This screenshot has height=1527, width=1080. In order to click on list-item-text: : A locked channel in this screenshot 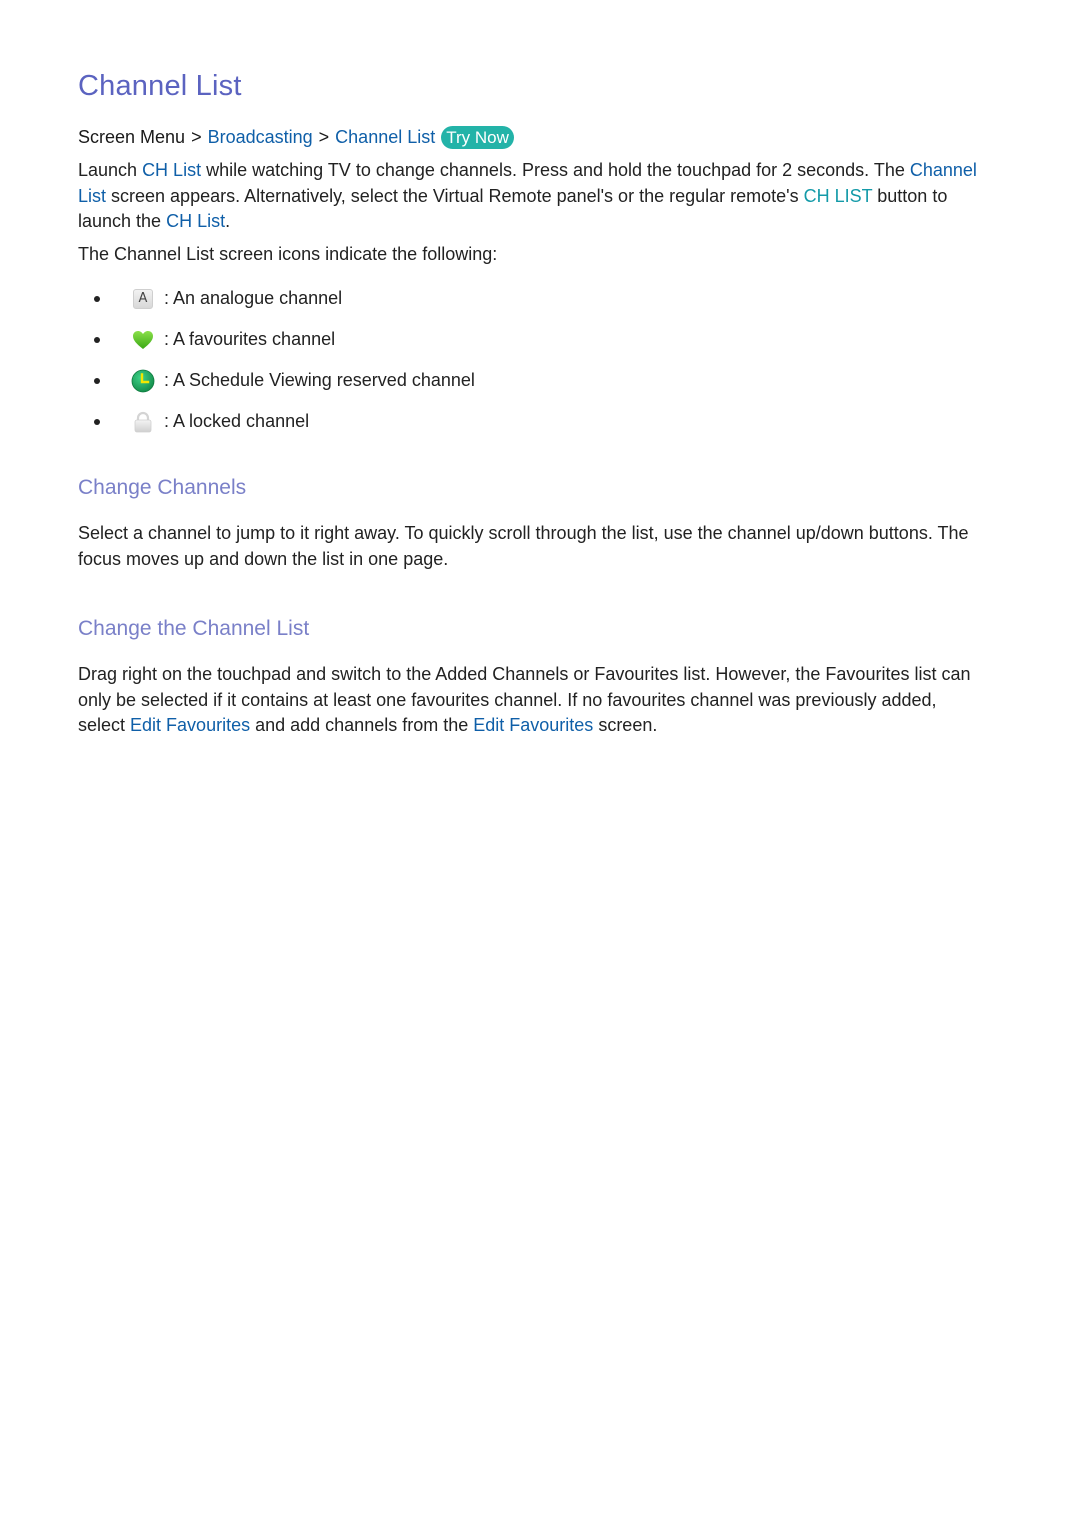, I will do `click(237, 421)`.